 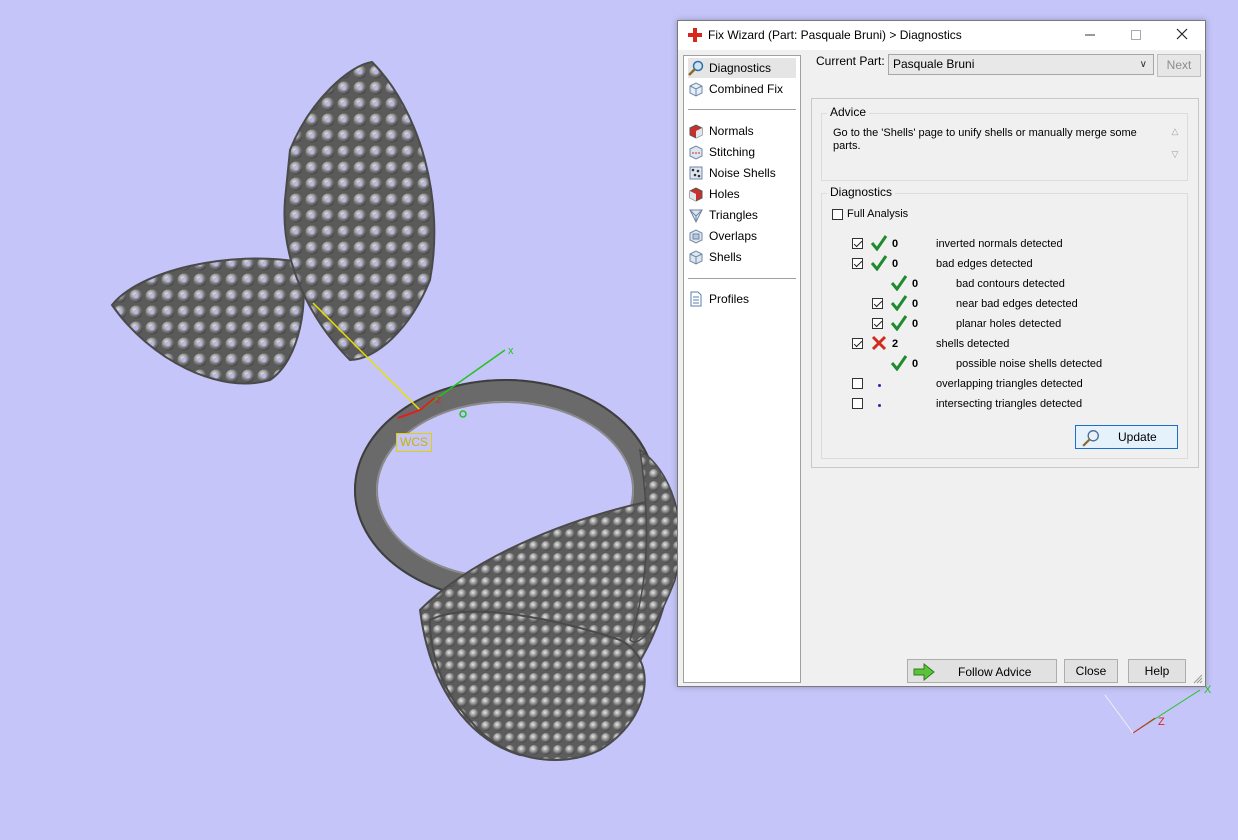 I want to click on diagnostic-text: inverted normals detected, so click(x=999, y=244).